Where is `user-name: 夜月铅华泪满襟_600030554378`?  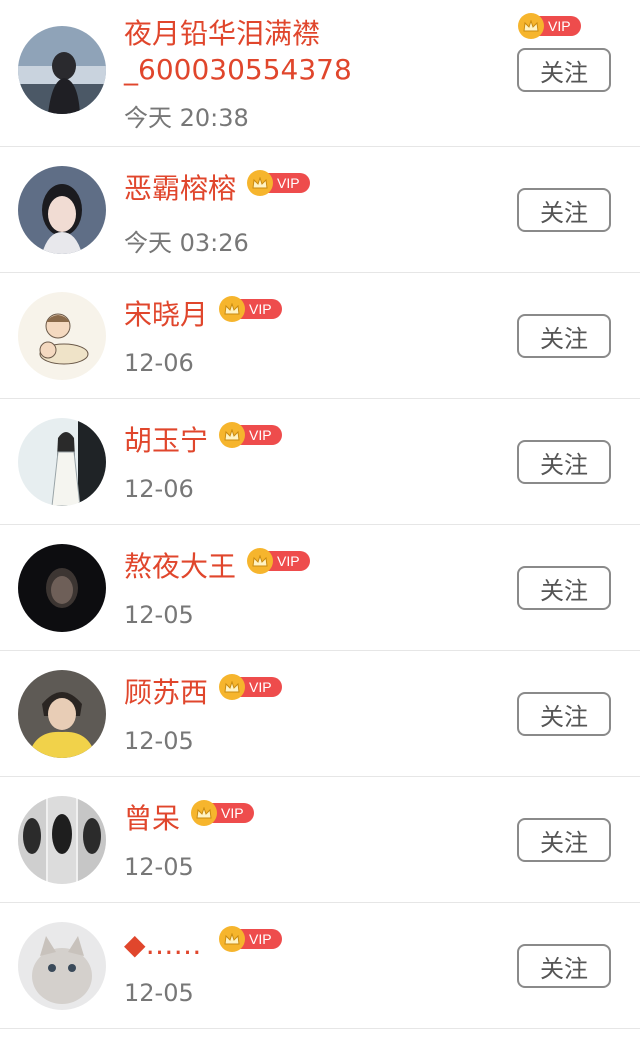 user-name: 夜月铅华泪满襟_600030554378 is located at coordinates (304, 52).